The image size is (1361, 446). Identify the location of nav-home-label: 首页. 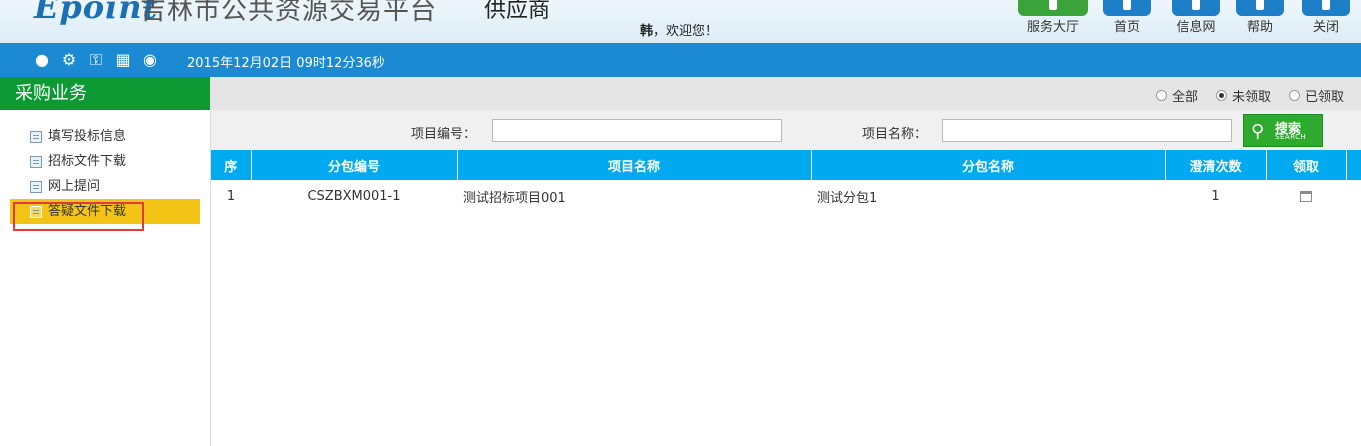
(1126, 27).